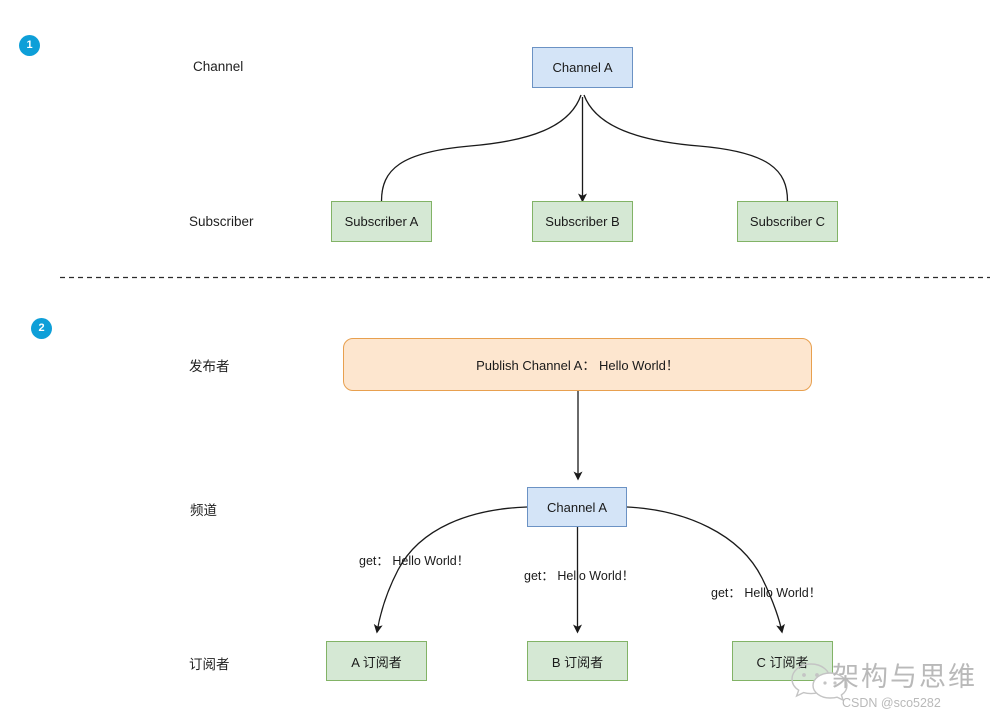 The image size is (1001, 724). Describe the element at coordinates (904, 677) in the screenshot. I see `watermark-brand: 架构与思维` at that location.